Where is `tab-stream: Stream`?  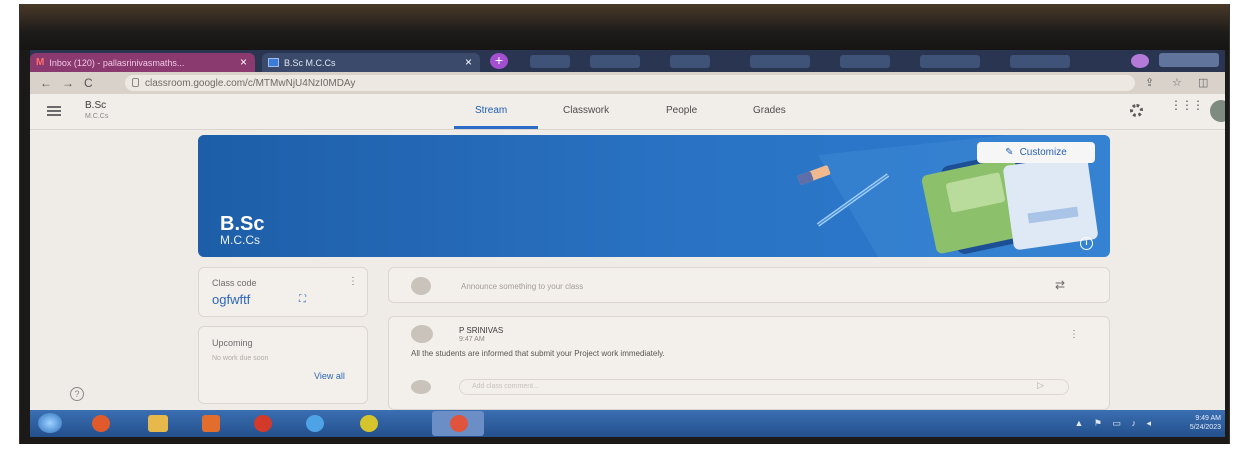
tab-stream: Stream is located at coordinates (491, 110).